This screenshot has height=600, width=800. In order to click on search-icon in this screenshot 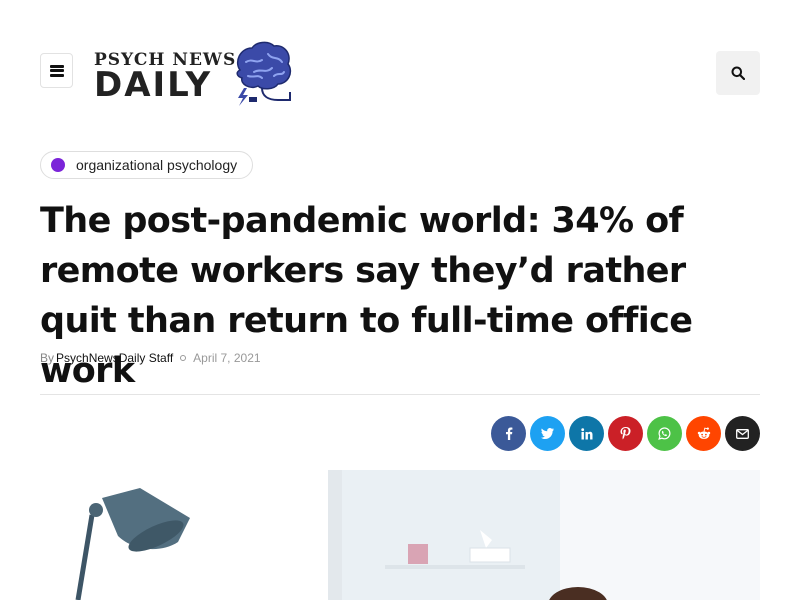, I will do `click(738, 73)`.